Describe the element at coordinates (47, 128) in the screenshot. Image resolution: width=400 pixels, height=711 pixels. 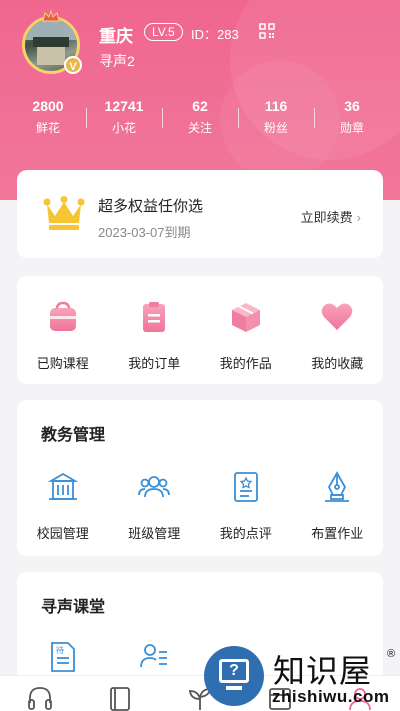
I see `stat-label: 鲜花` at that location.